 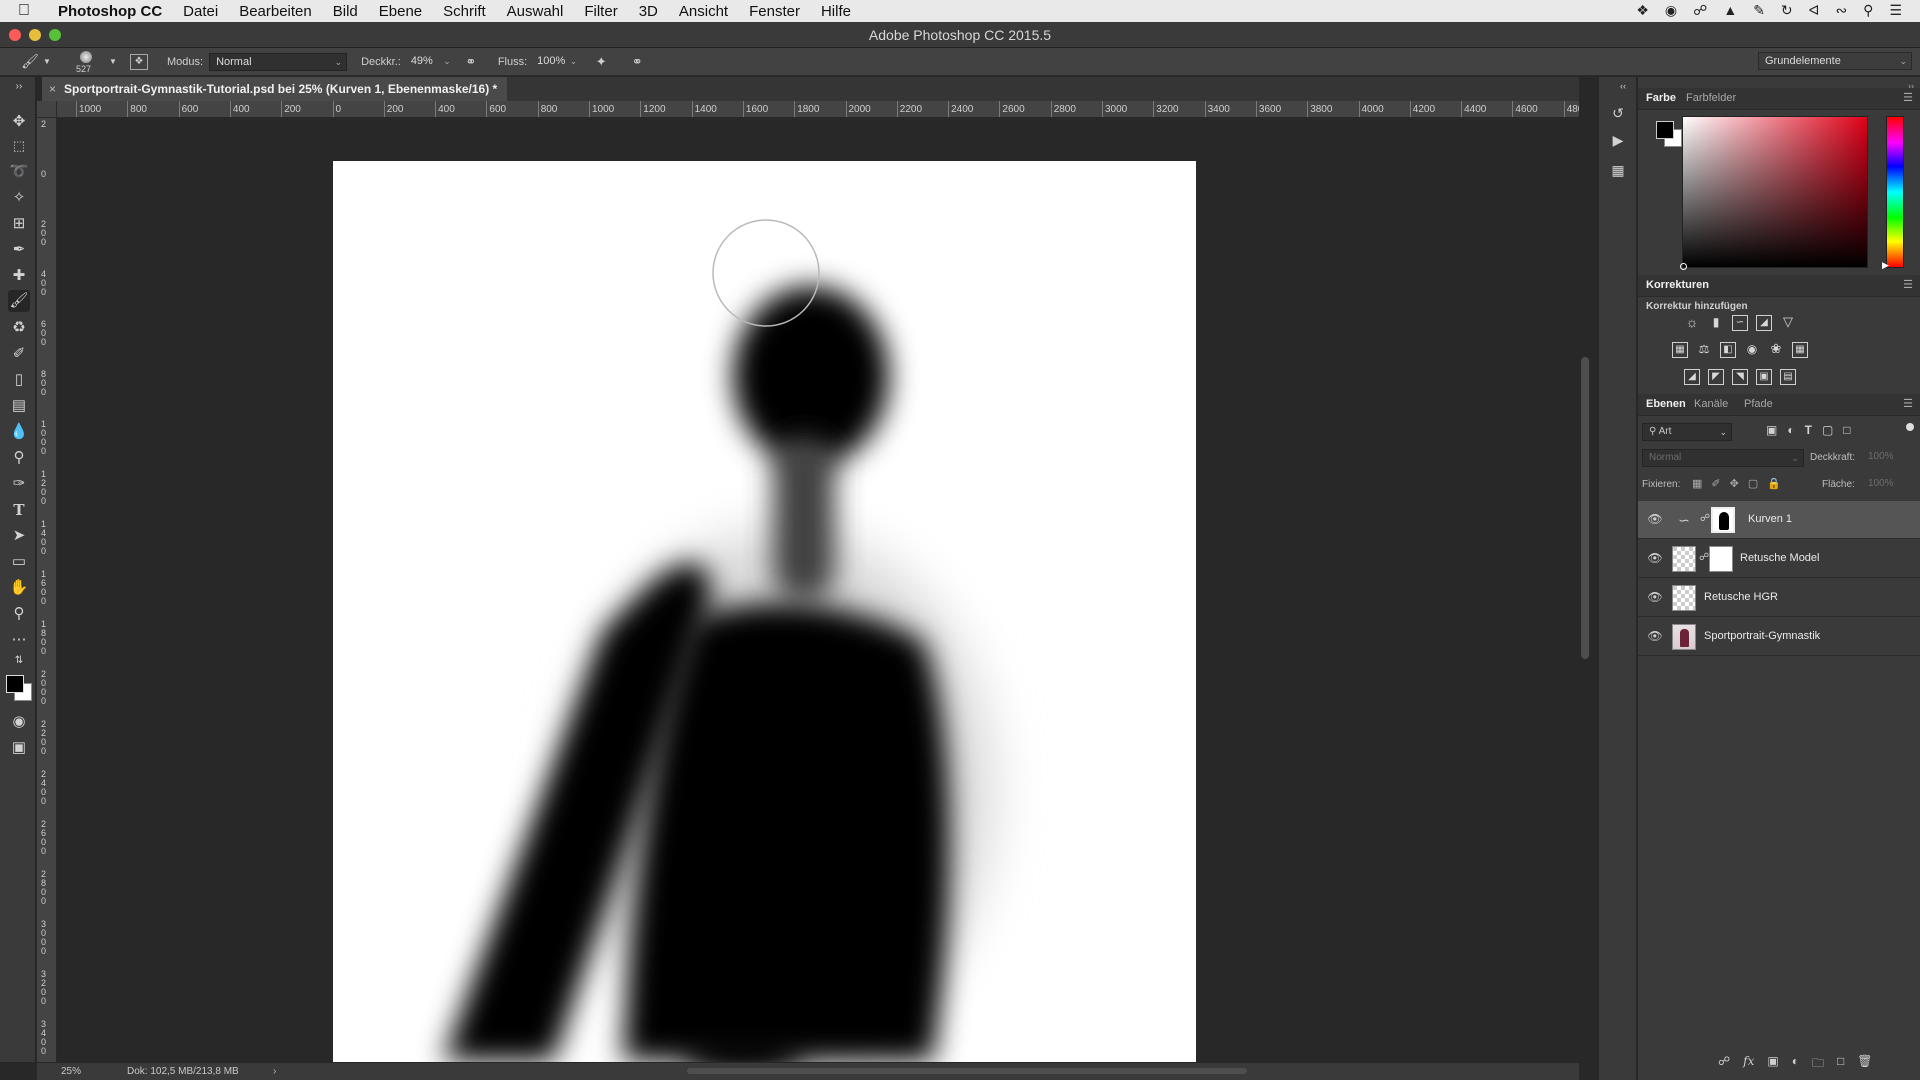 What do you see at coordinates (1787, 10) in the screenshot?
I see `time-machine-icon: ↻` at bounding box center [1787, 10].